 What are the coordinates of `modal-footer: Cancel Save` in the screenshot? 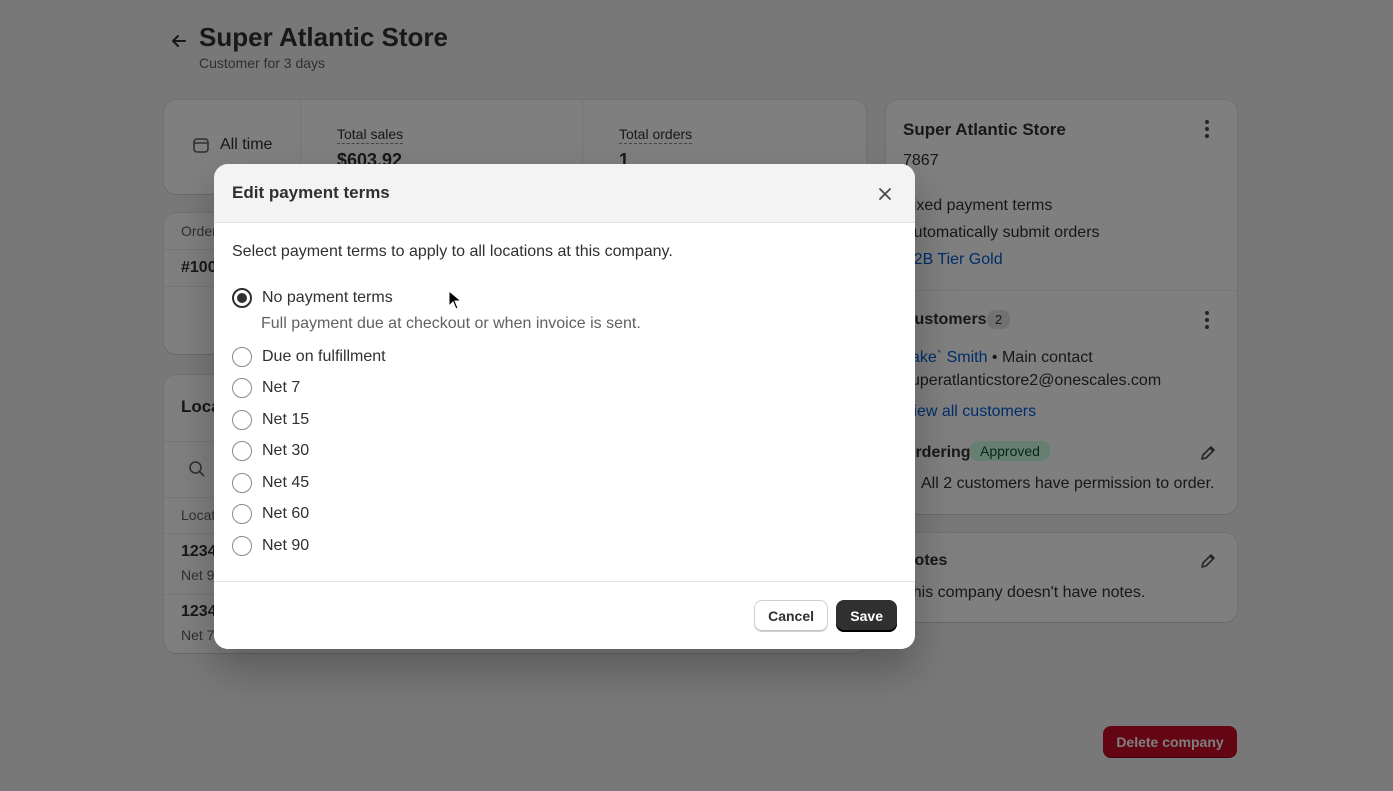 It's located at (564, 615).